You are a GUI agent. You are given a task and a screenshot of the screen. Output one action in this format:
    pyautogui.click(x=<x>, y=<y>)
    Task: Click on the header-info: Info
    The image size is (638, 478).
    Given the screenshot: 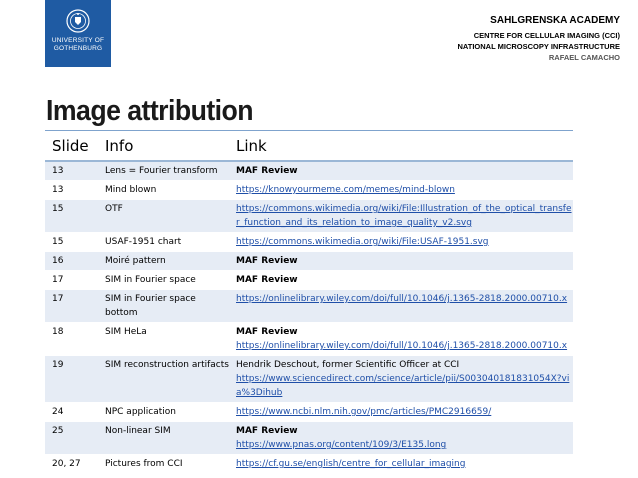 What is the action you would take?
    pyautogui.click(x=163, y=147)
    